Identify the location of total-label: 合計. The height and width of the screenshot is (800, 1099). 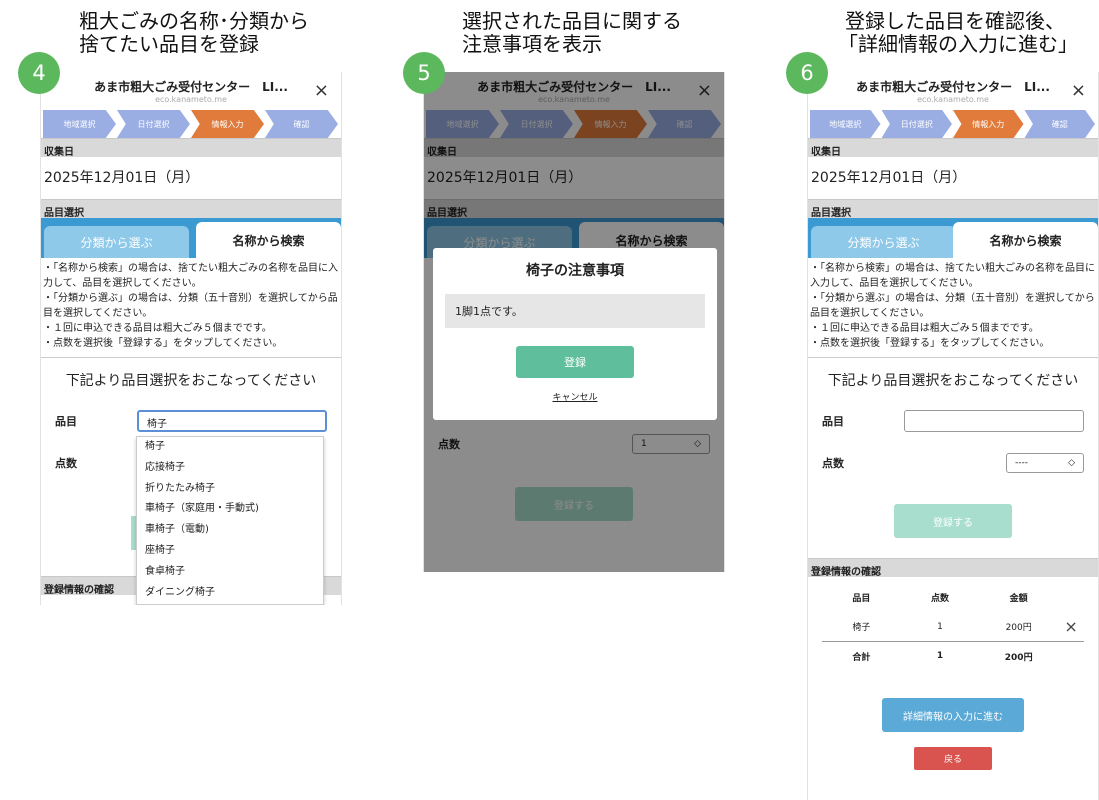
(861, 657).